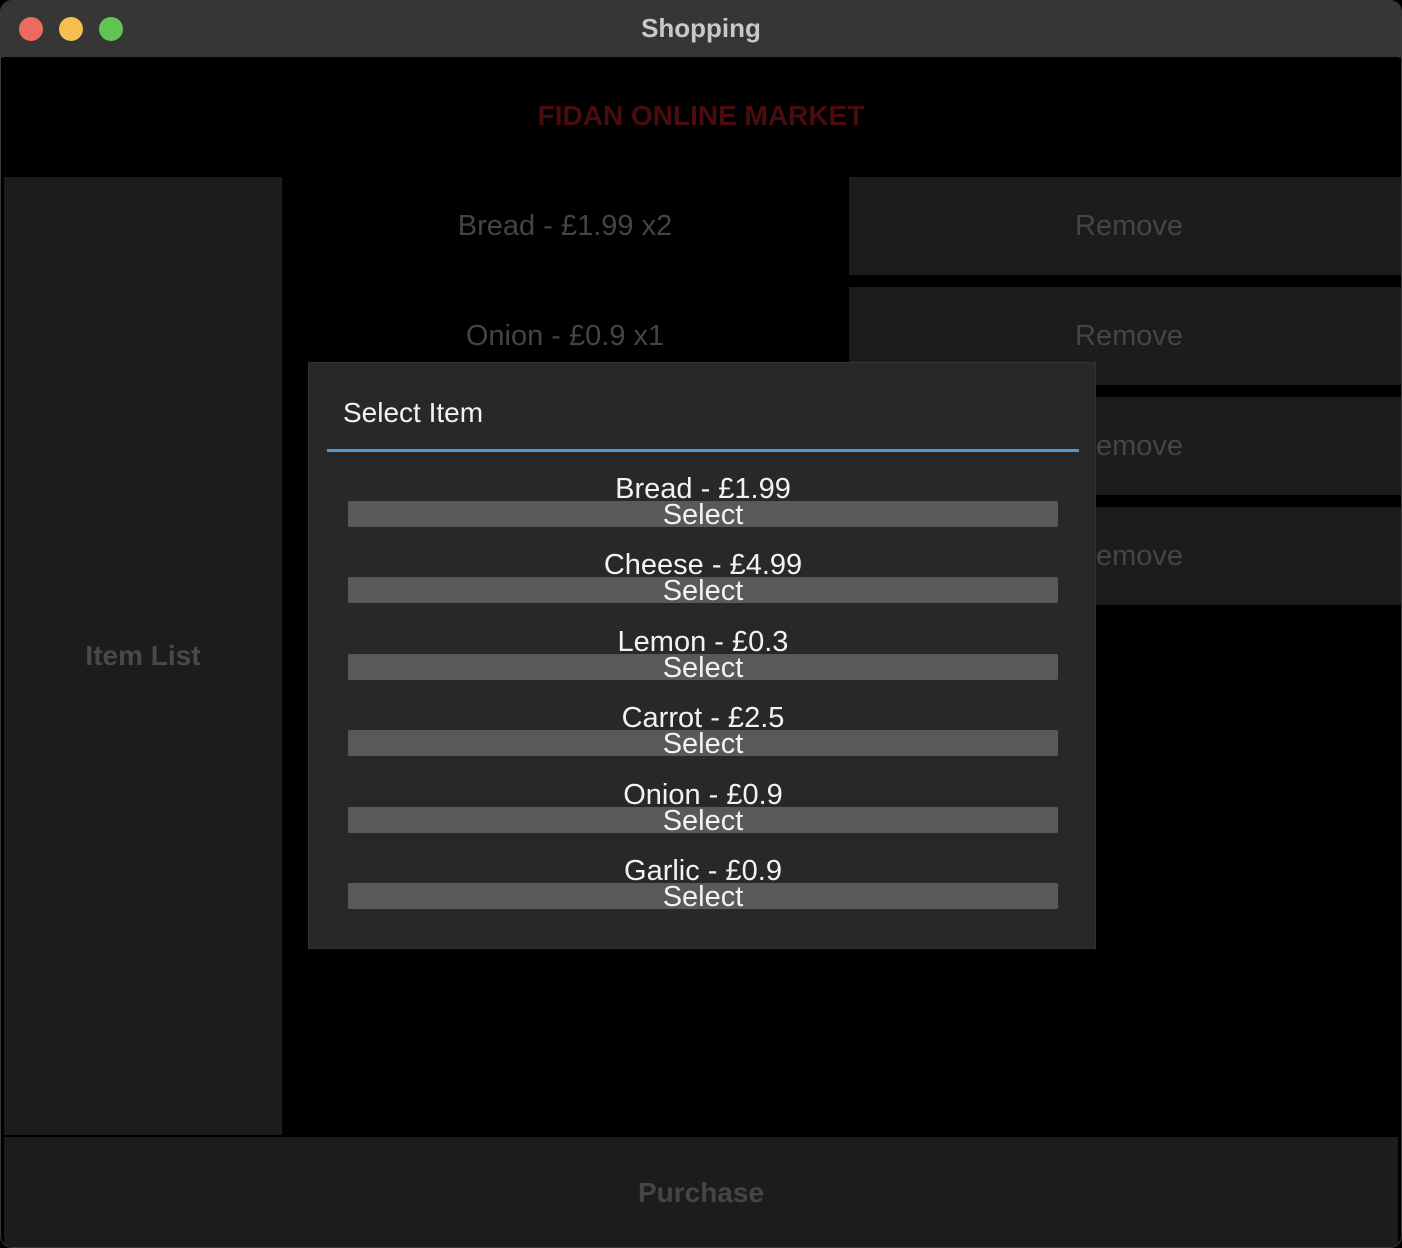 This screenshot has height=1248, width=1402. I want to click on market-title: FIDAN ONLINE MARKET, so click(701, 115).